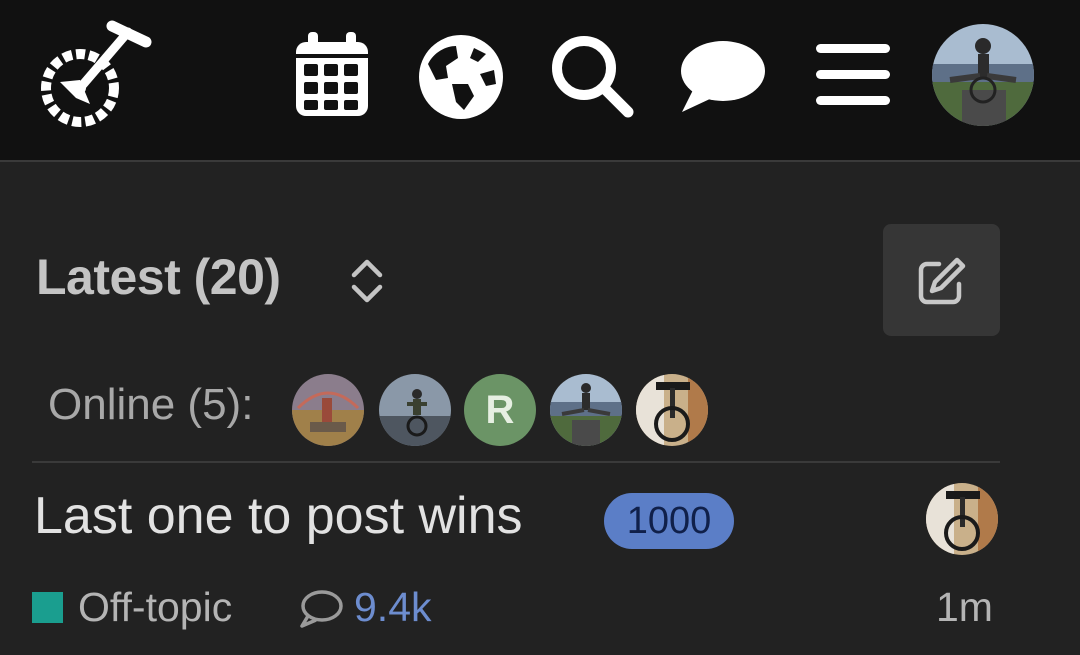 Image resolution: width=1080 pixels, height=655 pixels. What do you see at coordinates (516, 462) in the screenshot?
I see `divider` at bounding box center [516, 462].